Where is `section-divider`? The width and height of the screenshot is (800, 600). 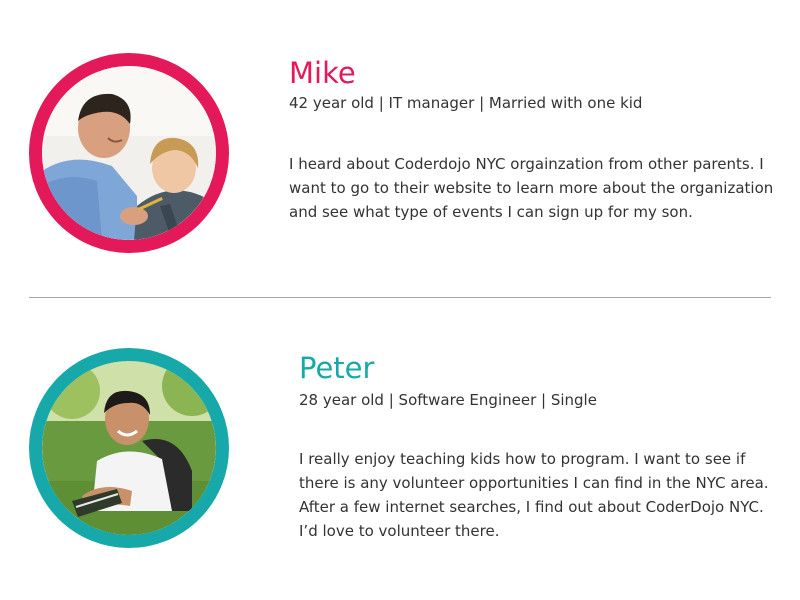
section-divider is located at coordinates (400, 297).